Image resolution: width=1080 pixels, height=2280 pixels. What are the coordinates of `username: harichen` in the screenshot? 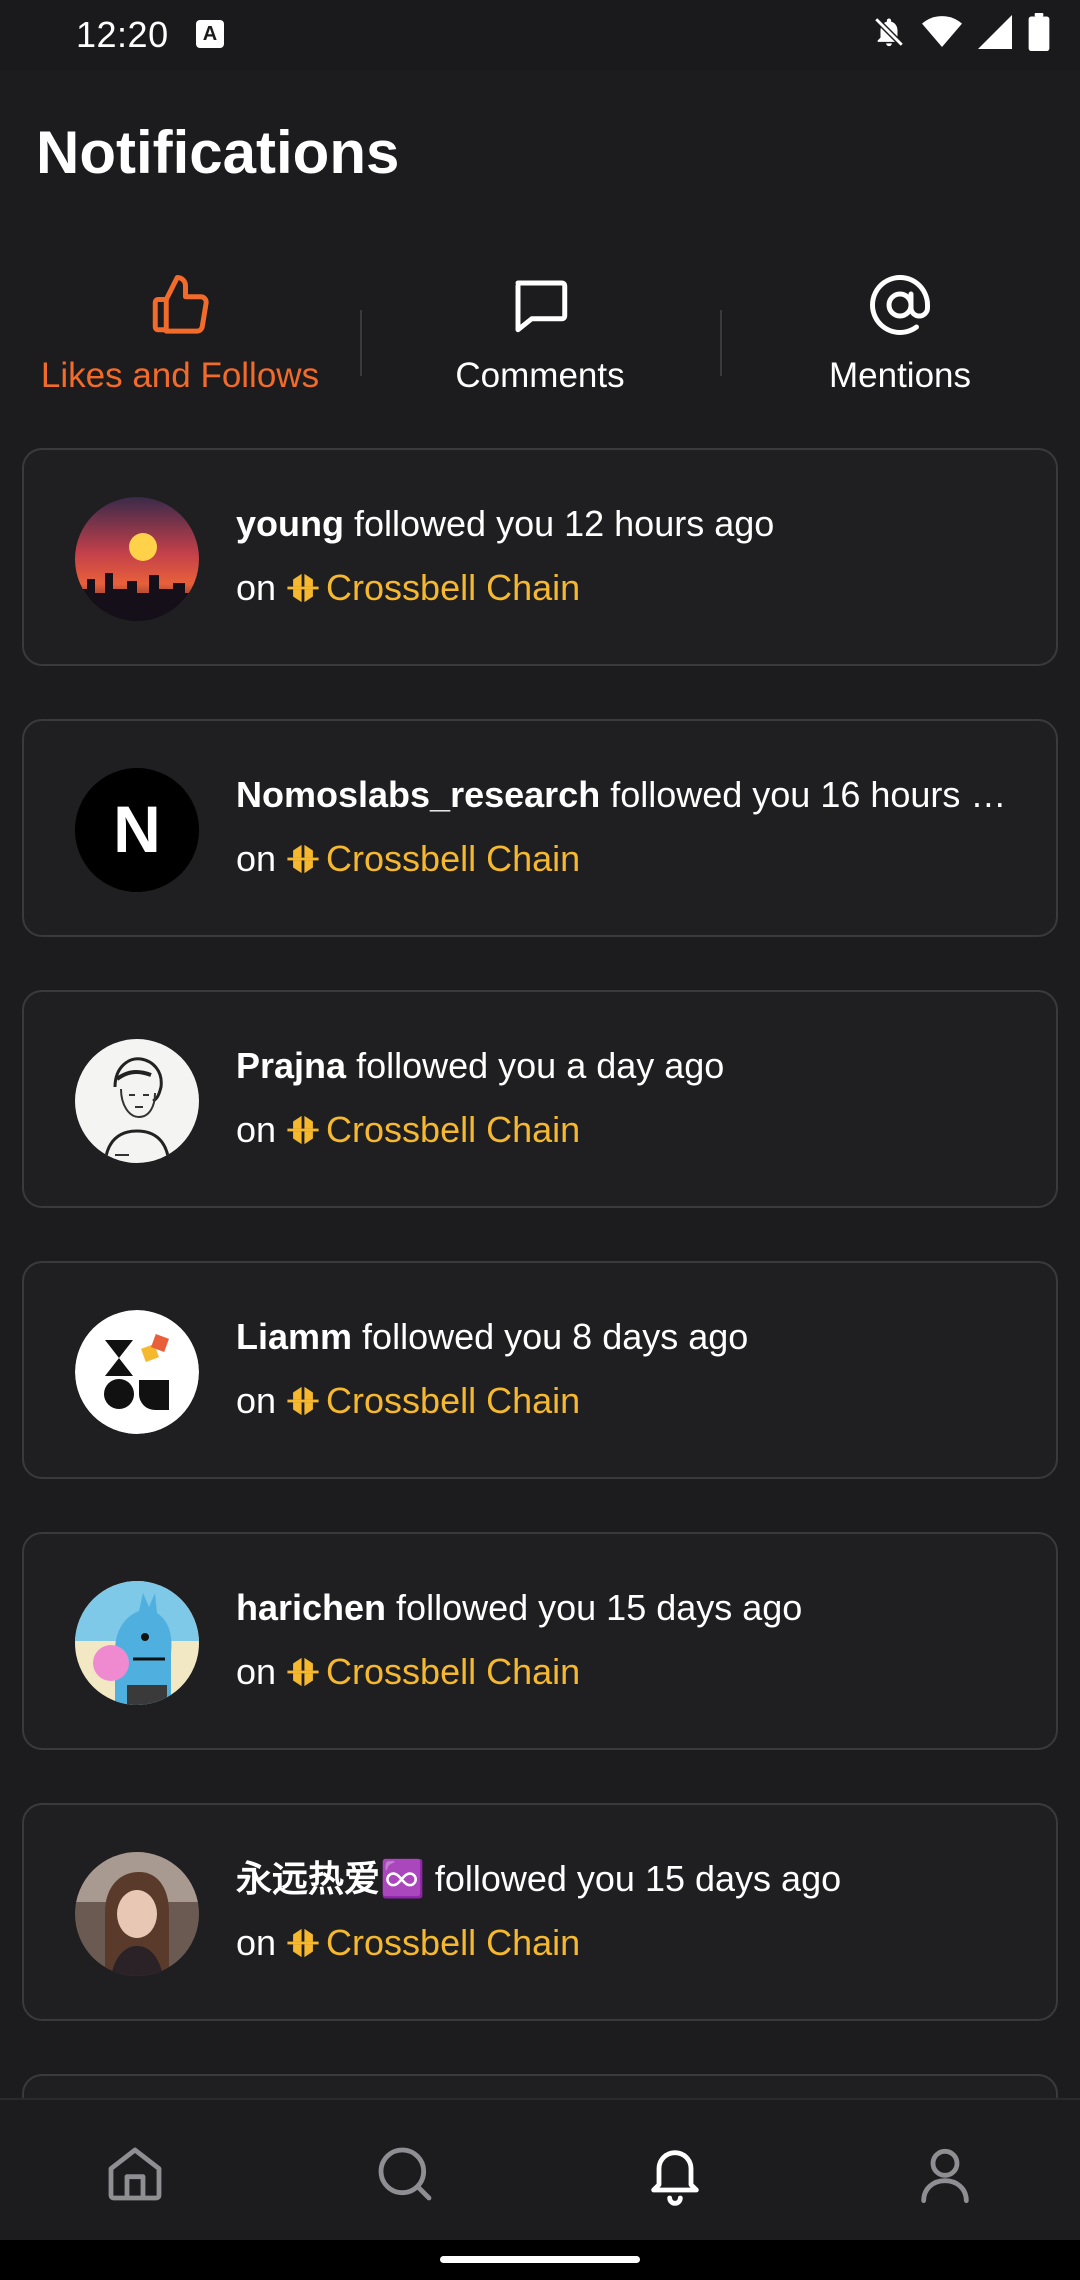 It's located at (311, 1607).